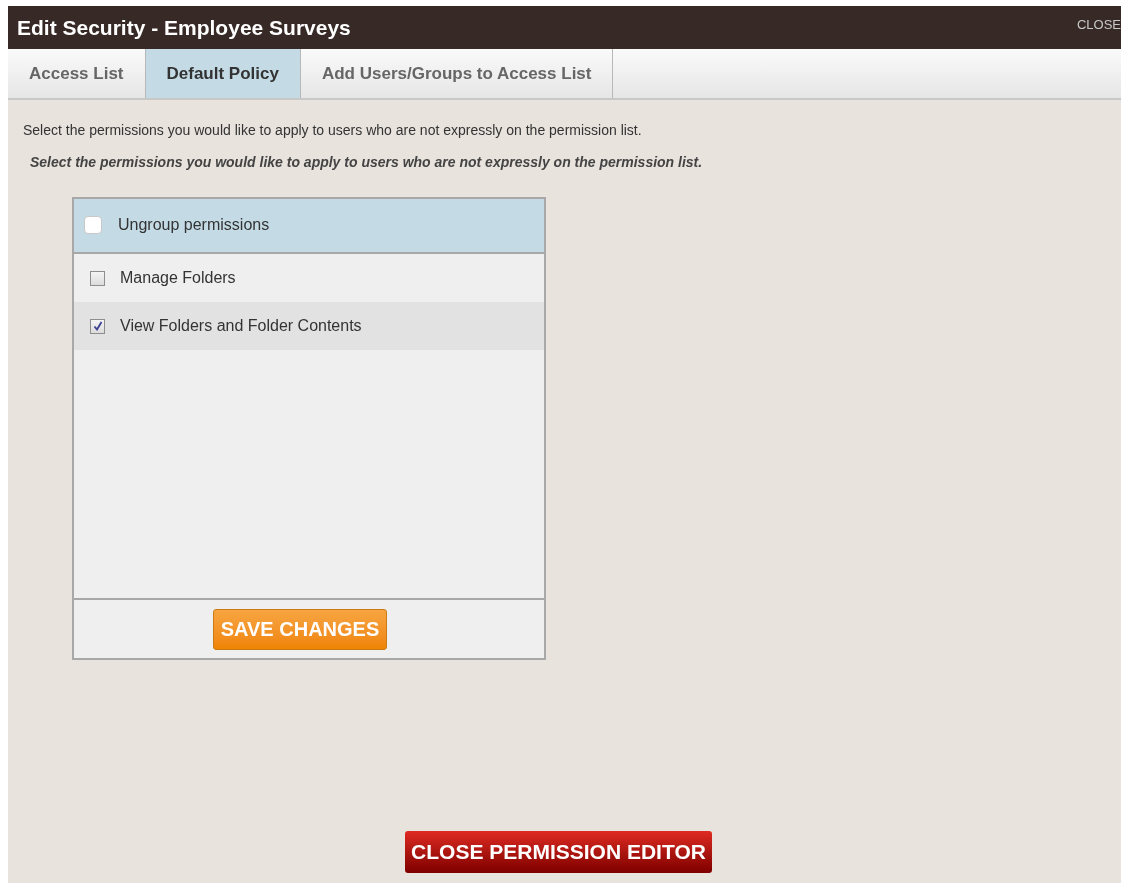 The height and width of the screenshot is (883, 1121). What do you see at coordinates (241, 326) in the screenshot?
I see `checkbox-label: View Folders and Folder Contents` at bounding box center [241, 326].